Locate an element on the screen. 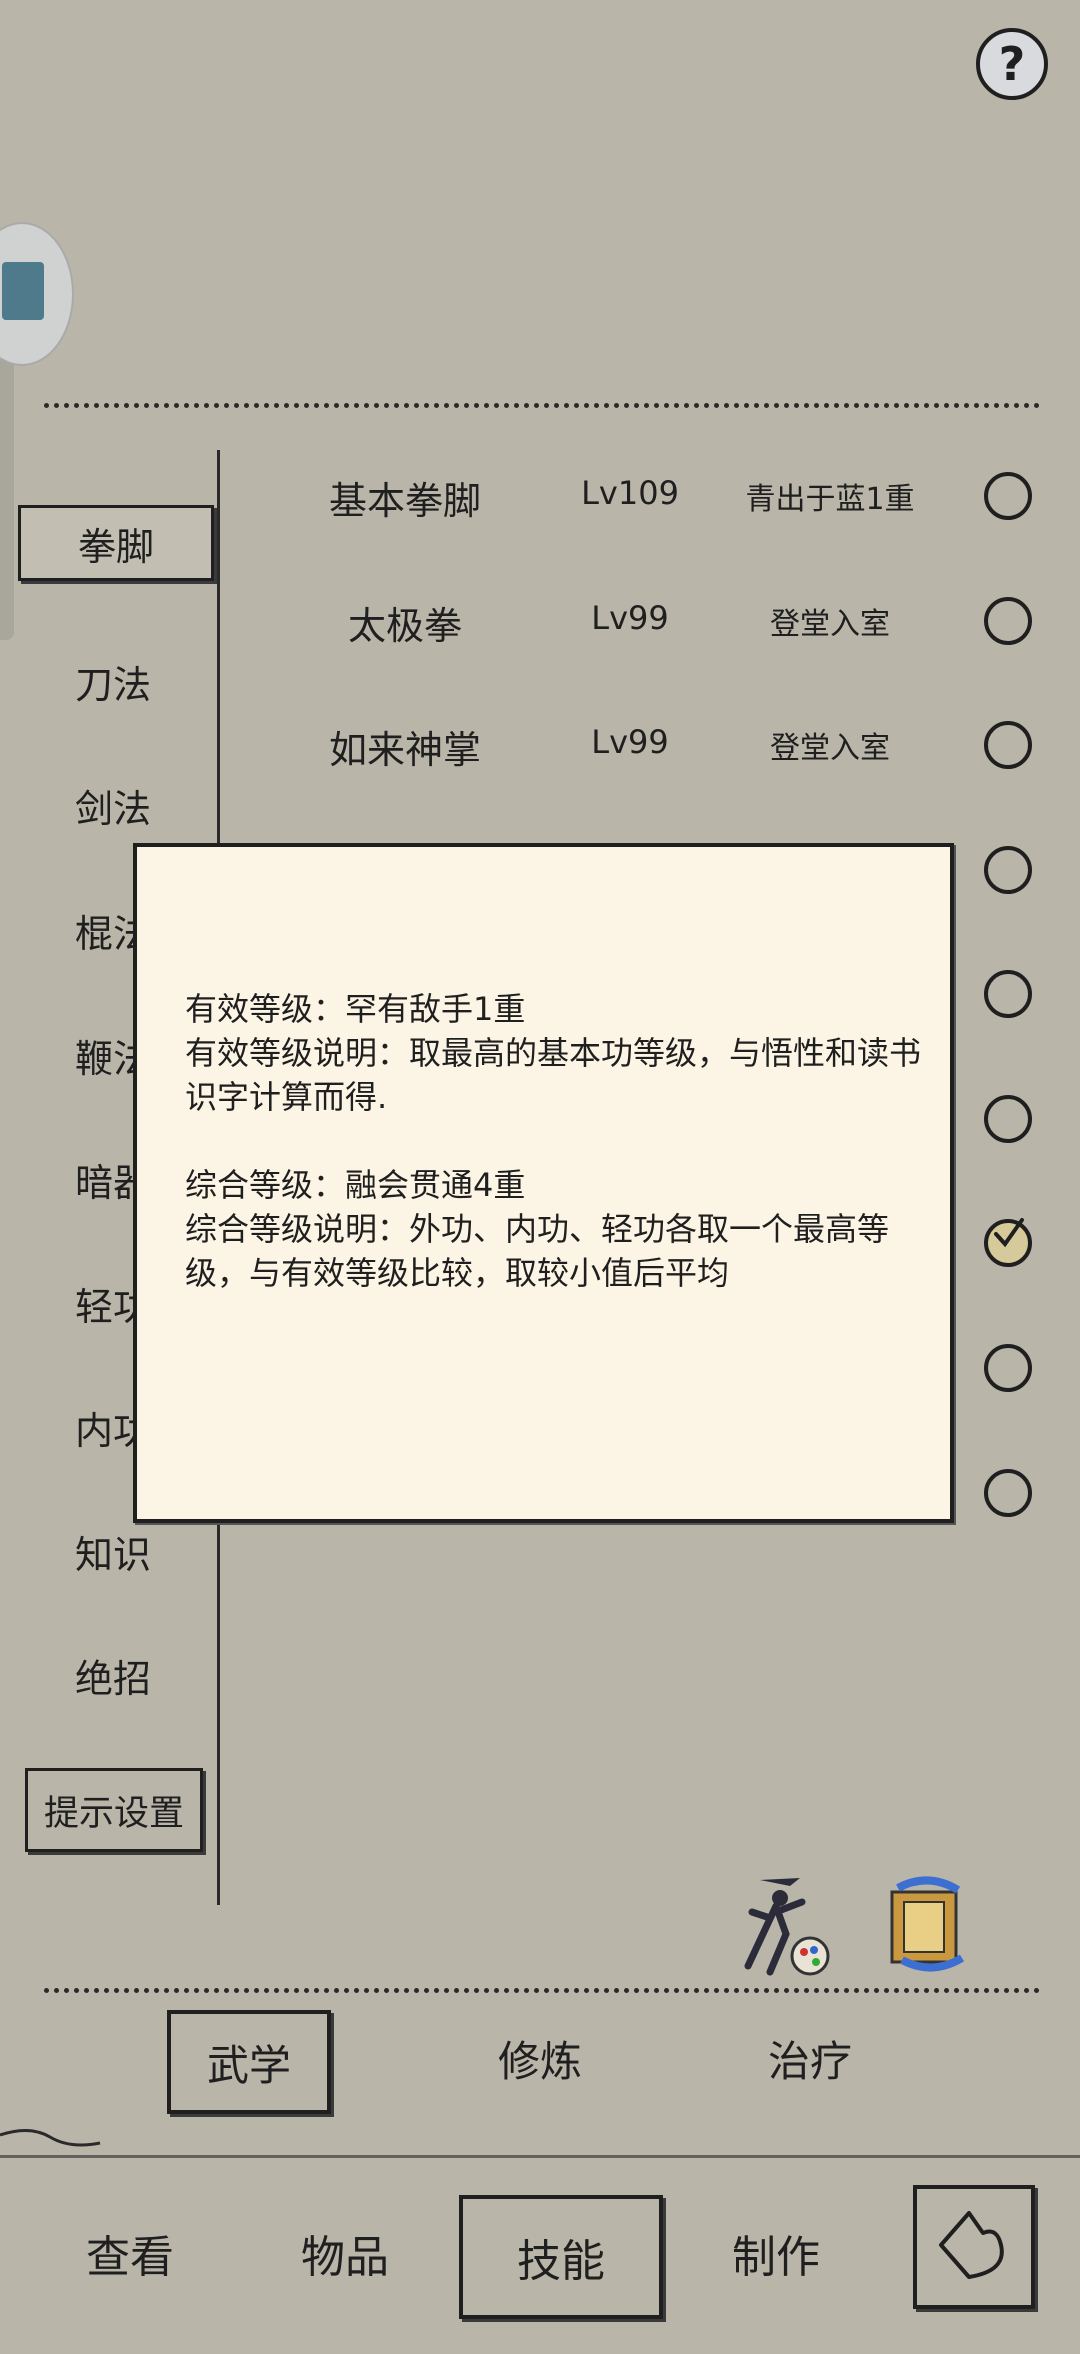 This screenshot has width=1080, height=2354. category-label: 知识 is located at coordinates (112, 1554).